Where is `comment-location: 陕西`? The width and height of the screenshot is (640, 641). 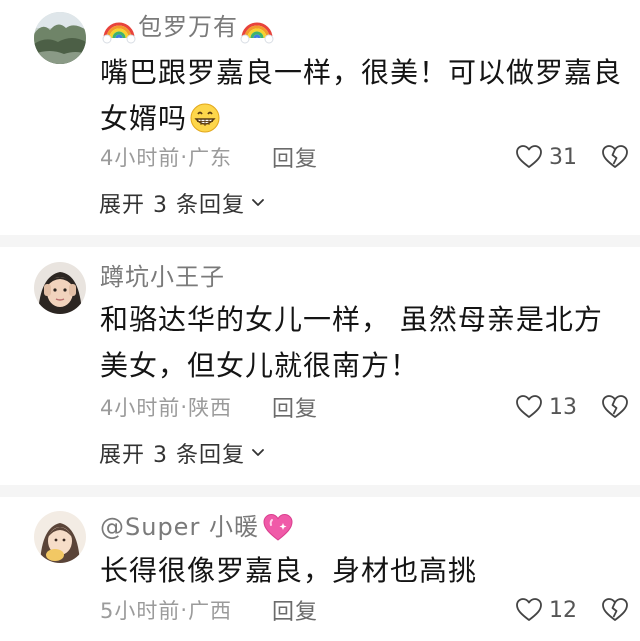 comment-location: 陕西 is located at coordinates (210, 408).